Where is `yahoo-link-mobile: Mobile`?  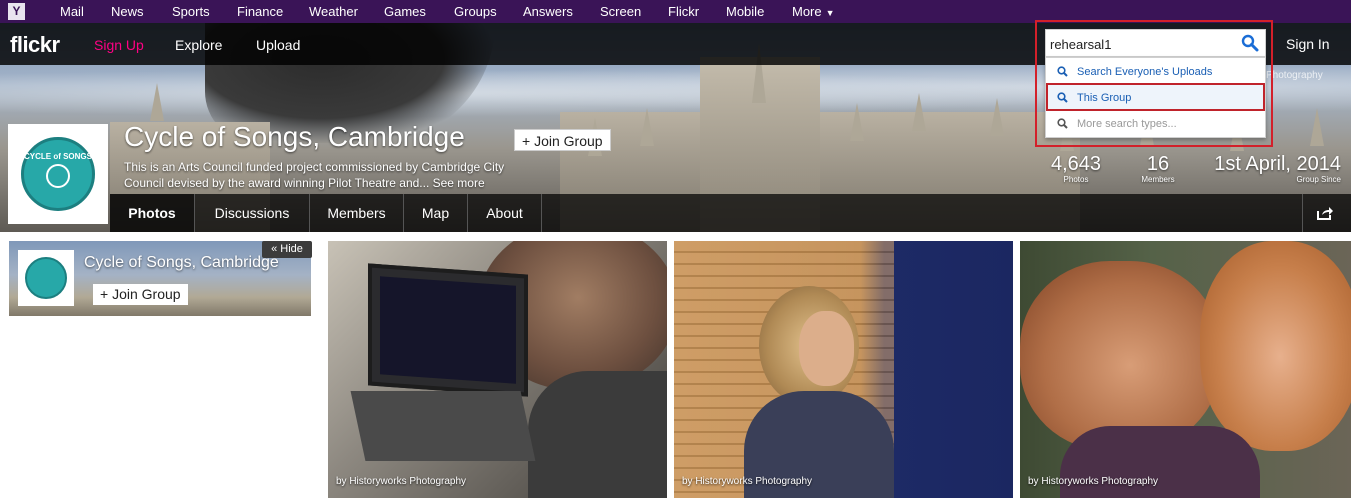
yahoo-link-mobile: Mobile is located at coordinates (745, 11).